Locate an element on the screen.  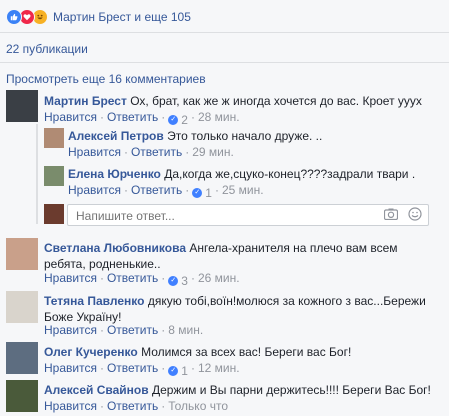
comment-actions: Нравится · Ответить · ✓ 1 · 25 мин. is located at coordinates (166, 191).